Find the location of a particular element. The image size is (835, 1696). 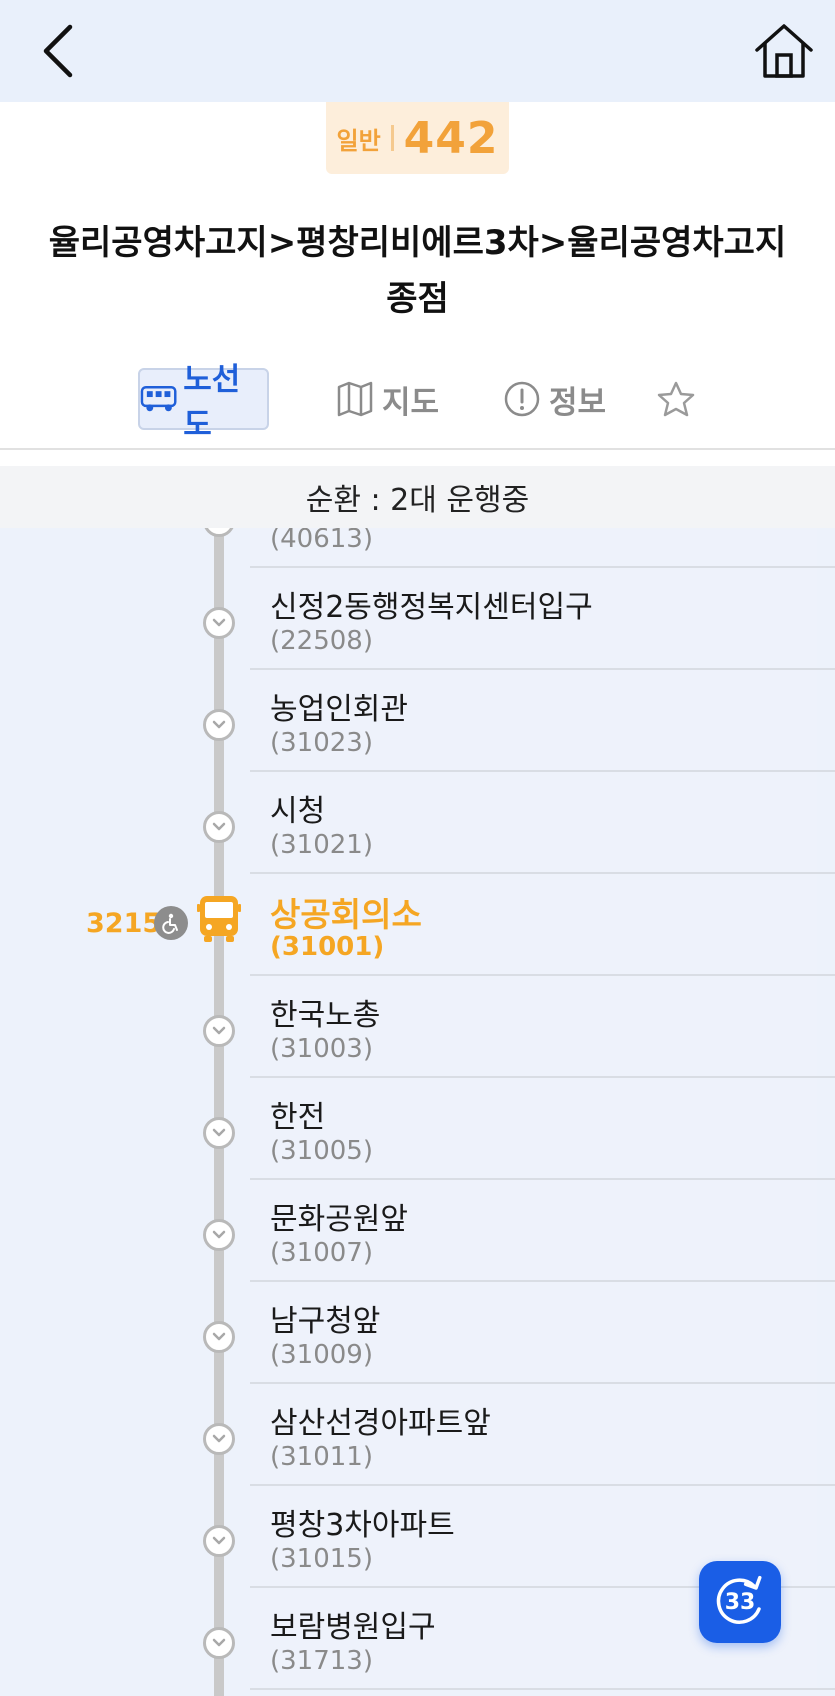

stop-id: (31009) is located at coordinates (321, 1355).